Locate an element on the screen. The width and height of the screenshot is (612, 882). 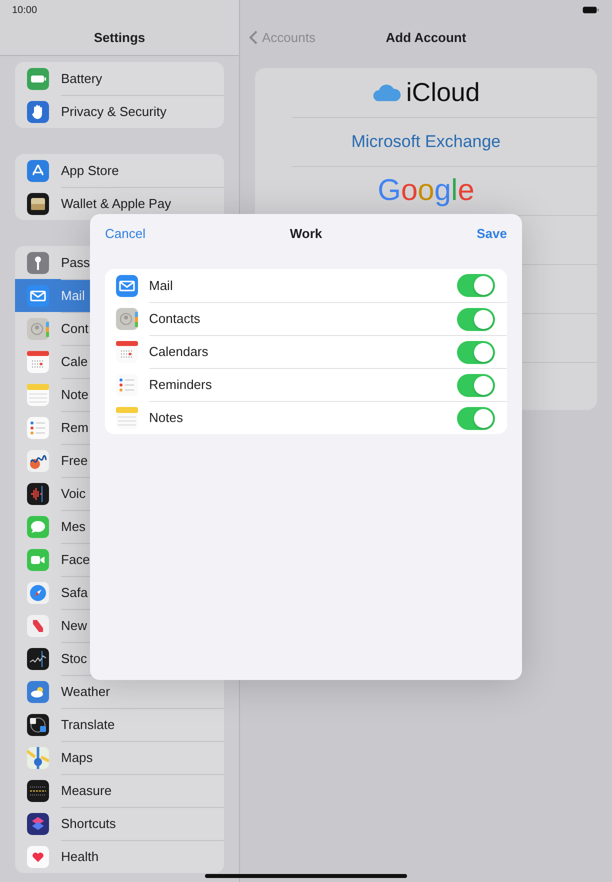
toggle-label: Notes is located at coordinates (166, 418).